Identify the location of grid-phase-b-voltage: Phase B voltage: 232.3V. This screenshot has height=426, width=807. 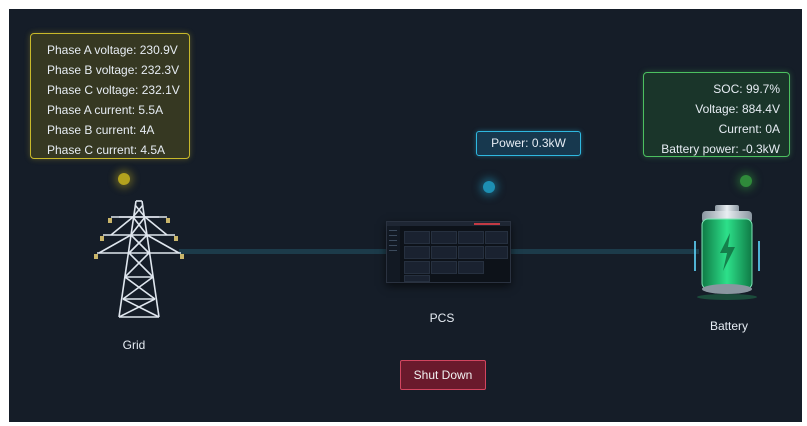
(113, 70).